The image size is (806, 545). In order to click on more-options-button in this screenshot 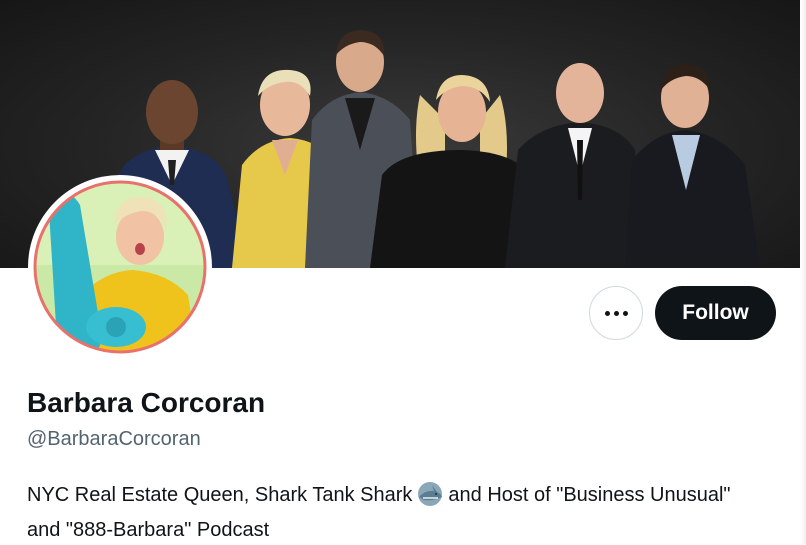, I will do `click(616, 313)`.